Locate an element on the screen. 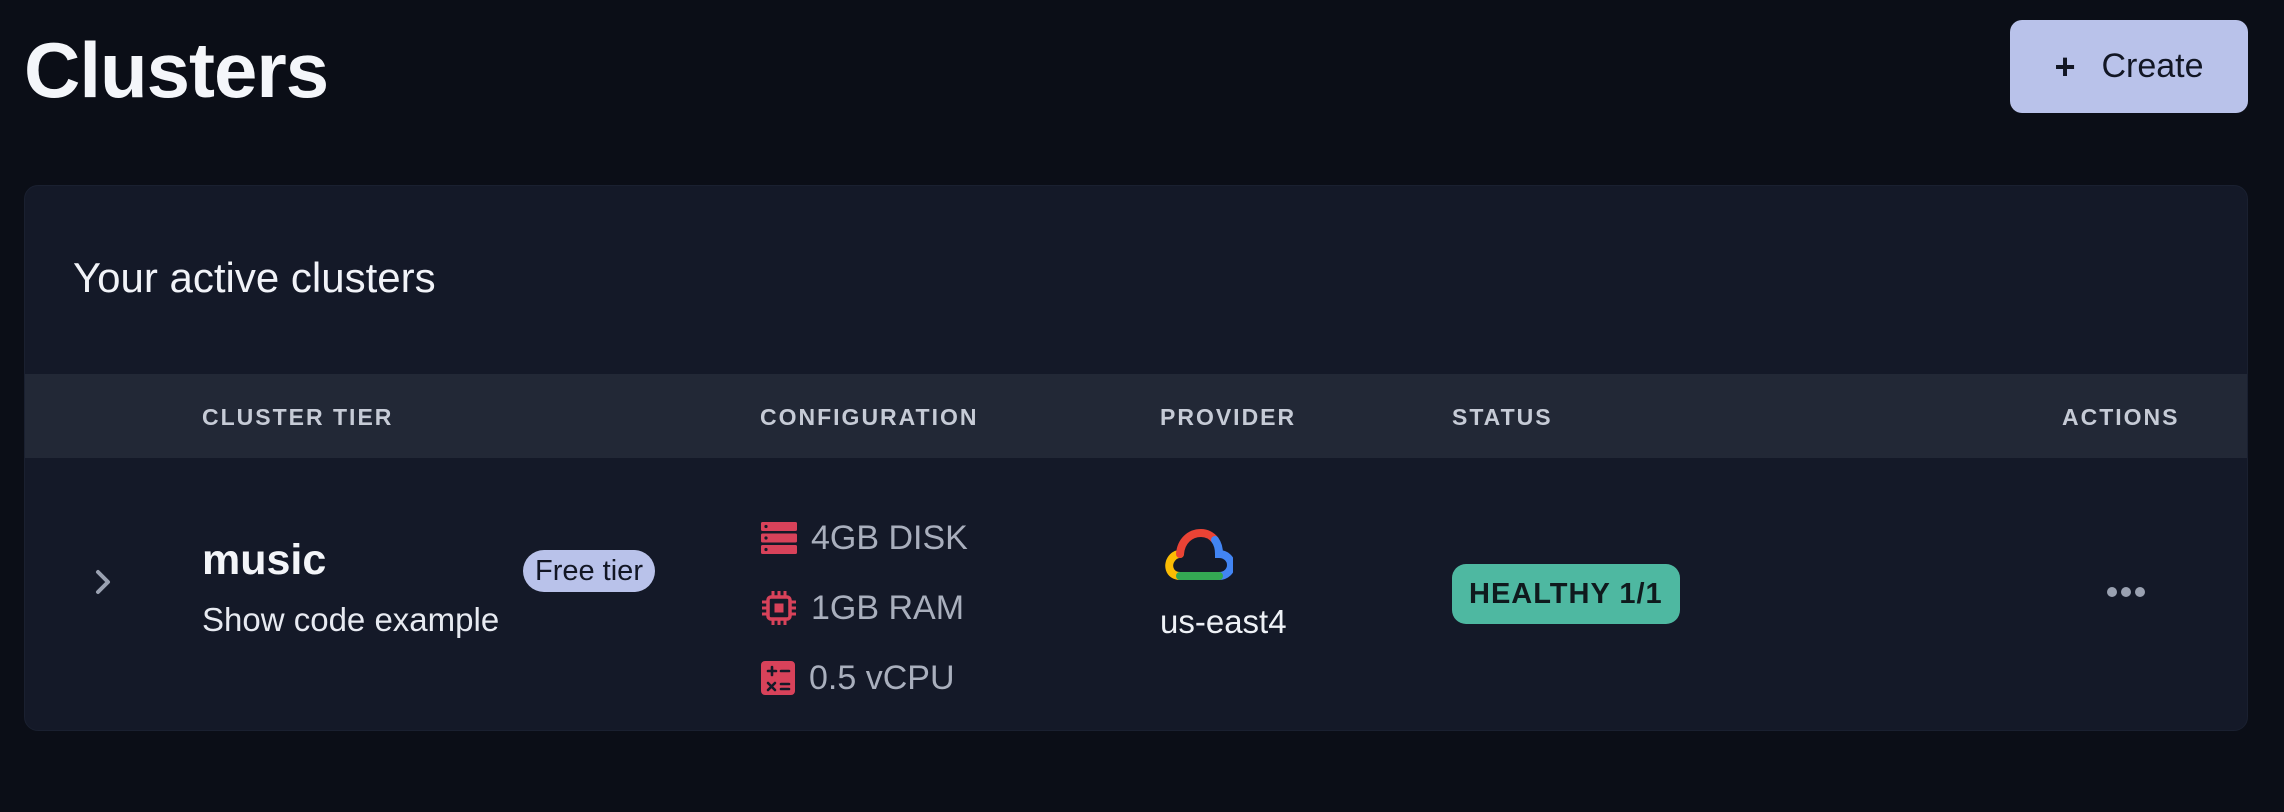 Image resolution: width=2284 pixels, height=812 pixels. cluster-name: music is located at coordinates (264, 560).